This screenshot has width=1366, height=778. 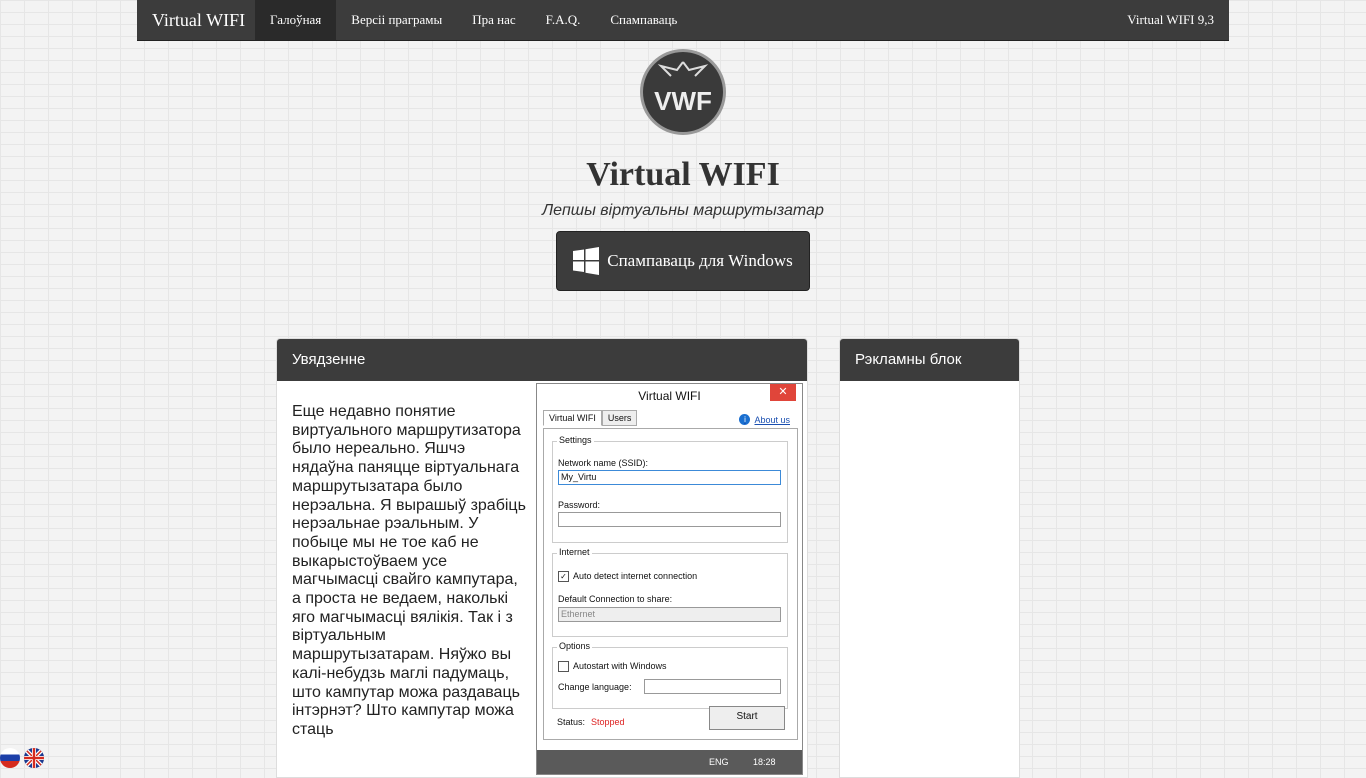 What do you see at coordinates (608, 722) in the screenshot?
I see `status-value: Stopped` at bounding box center [608, 722].